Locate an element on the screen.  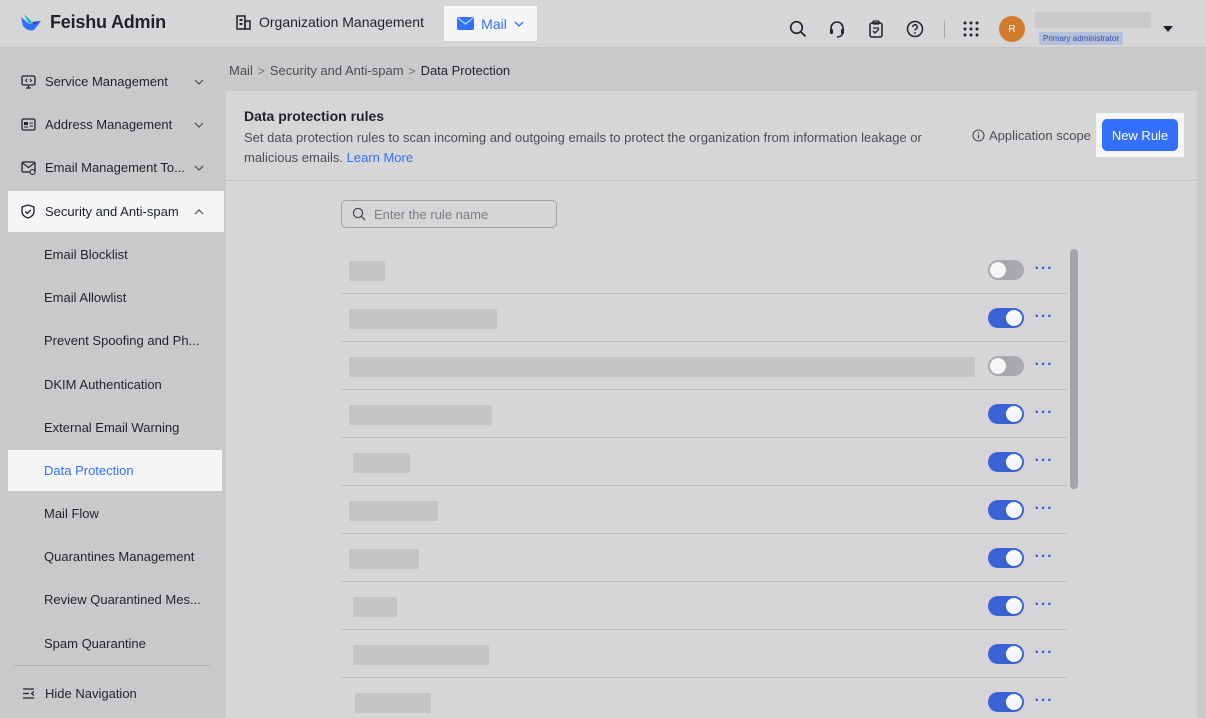
nav-mail: Mail is located at coordinates (490, 23).